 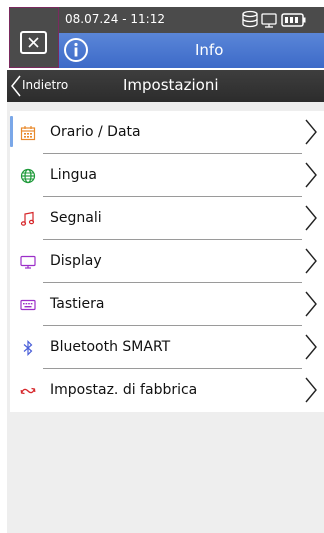 I want to click on close-icon, so click(x=33, y=42).